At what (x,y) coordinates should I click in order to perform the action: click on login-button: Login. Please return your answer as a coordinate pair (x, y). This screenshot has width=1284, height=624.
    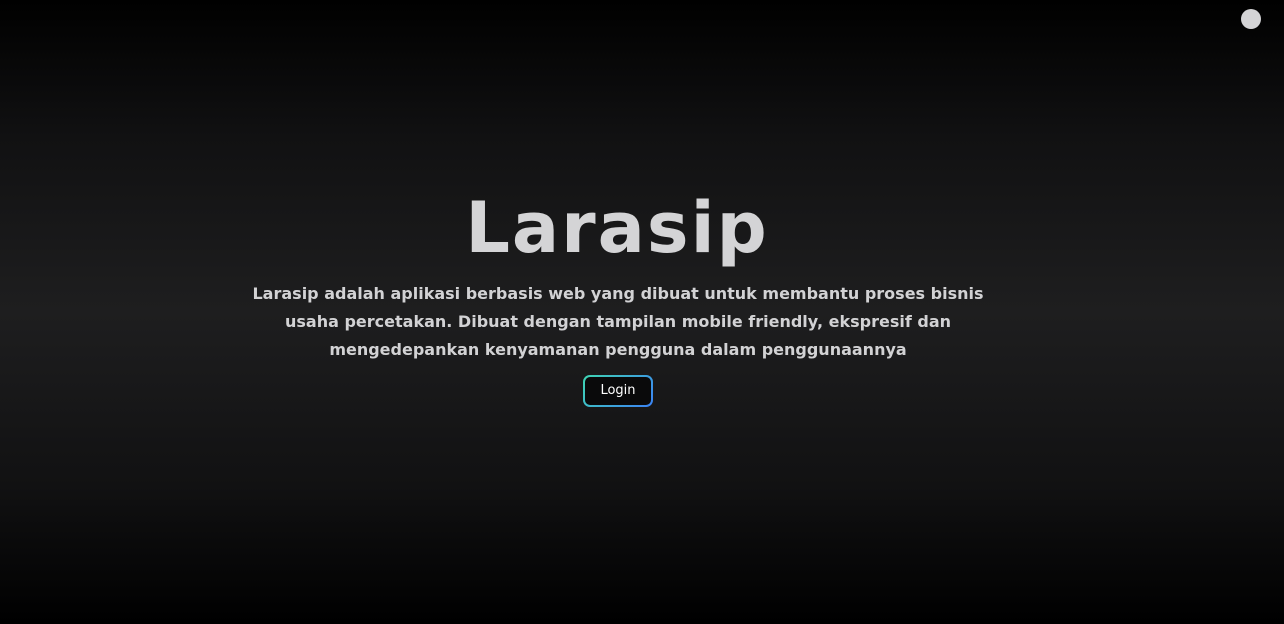
    Looking at the image, I should click on (618, 391).